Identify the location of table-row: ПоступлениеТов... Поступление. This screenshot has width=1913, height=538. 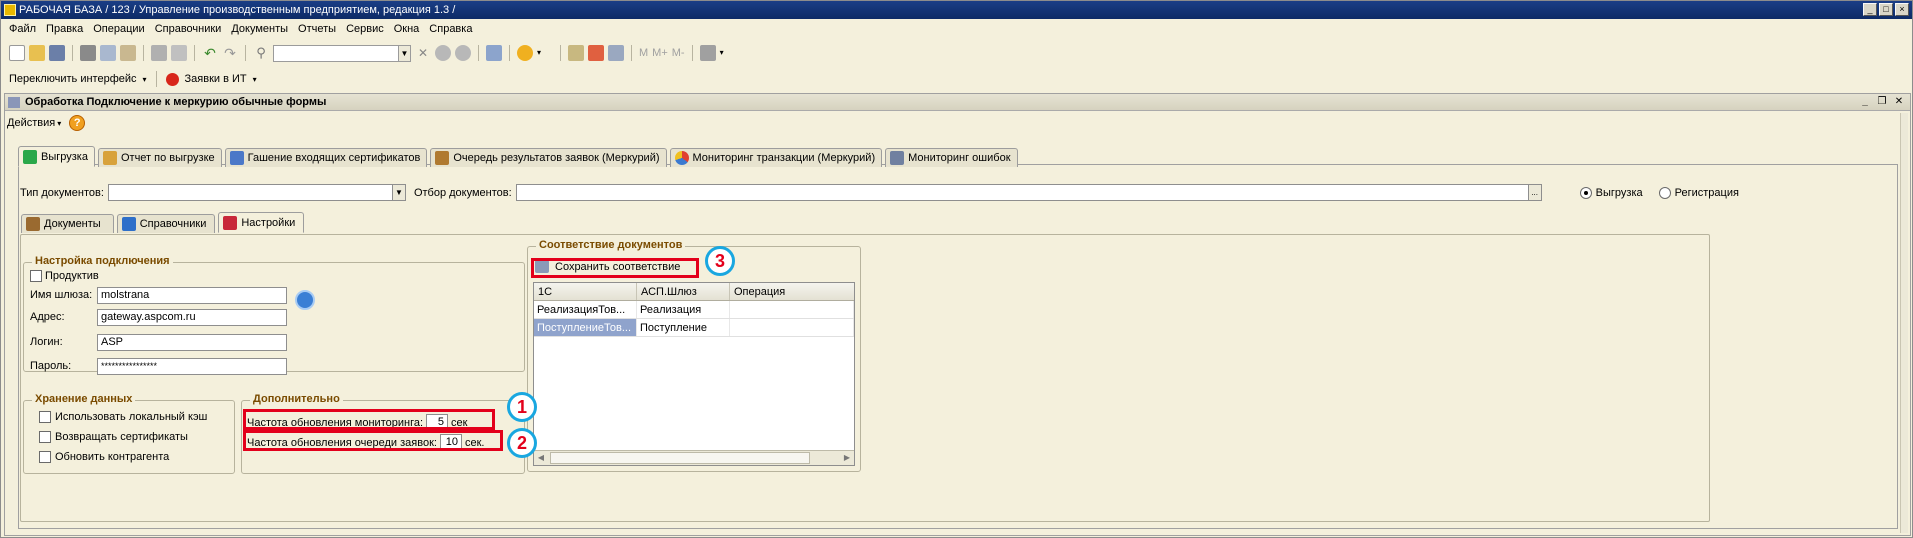
(694, 328).